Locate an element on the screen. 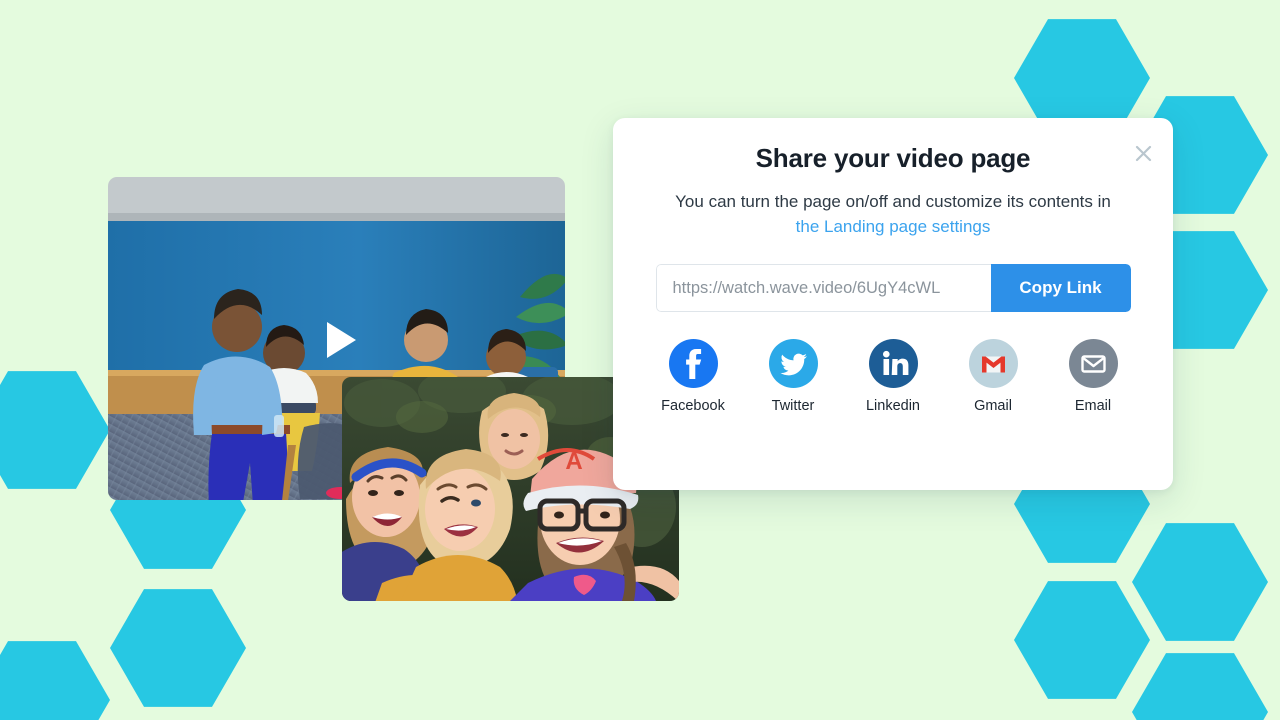  facebook-icon is located at coordinates (693, 363).